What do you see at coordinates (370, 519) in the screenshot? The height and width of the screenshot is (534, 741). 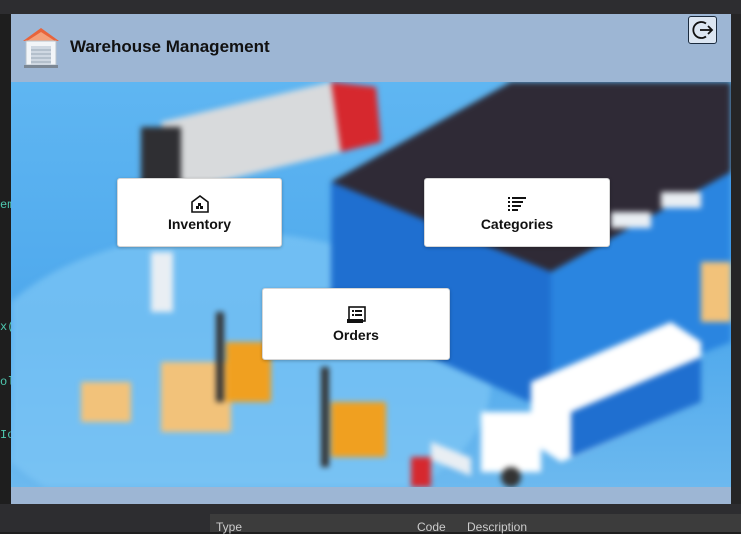 I see `ide-bottom-panel: Type Code Description` at bounding box center [370, 519].